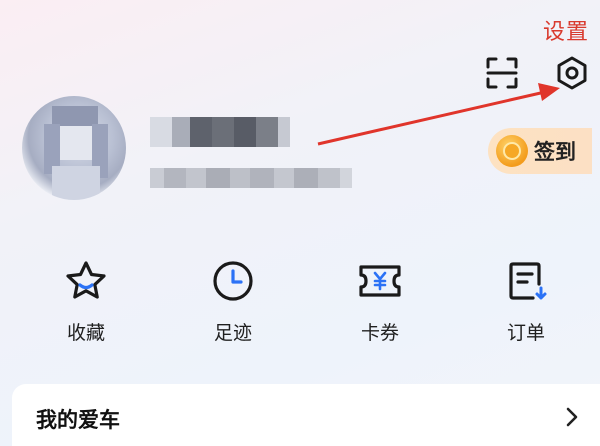 This screenshot has width=600, height=446. Describe the element at coordinates (86, 303) in the screenshot. I see `quick-item-favorites: 收藏` at that location.